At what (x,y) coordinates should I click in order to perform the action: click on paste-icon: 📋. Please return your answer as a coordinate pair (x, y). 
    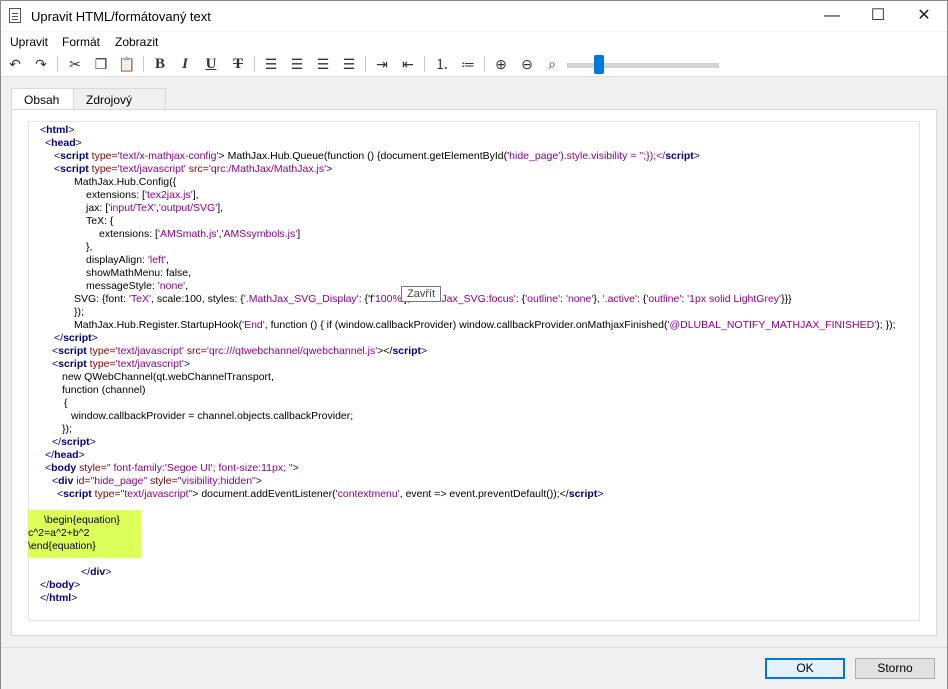
    Looking at the image, I should click on (127, 64).